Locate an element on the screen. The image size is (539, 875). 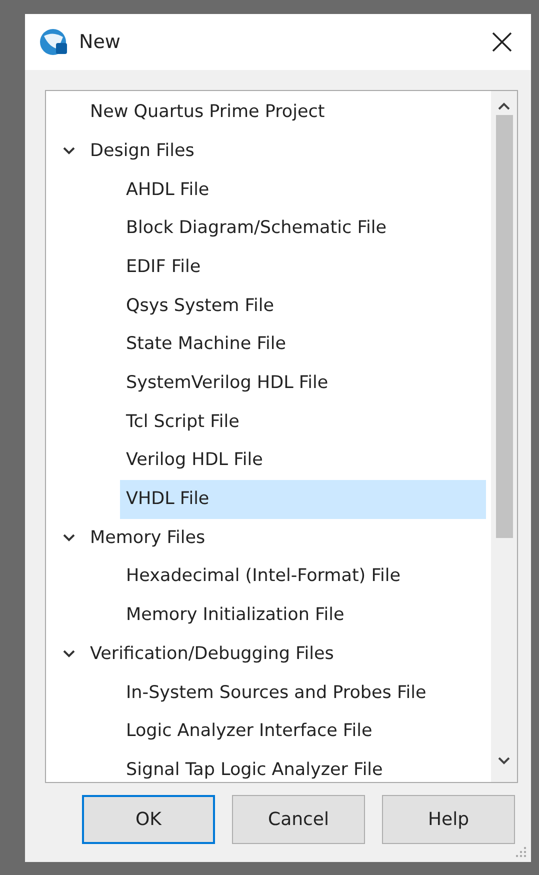
resize-grip-icon is located at coordinates (521, 852).